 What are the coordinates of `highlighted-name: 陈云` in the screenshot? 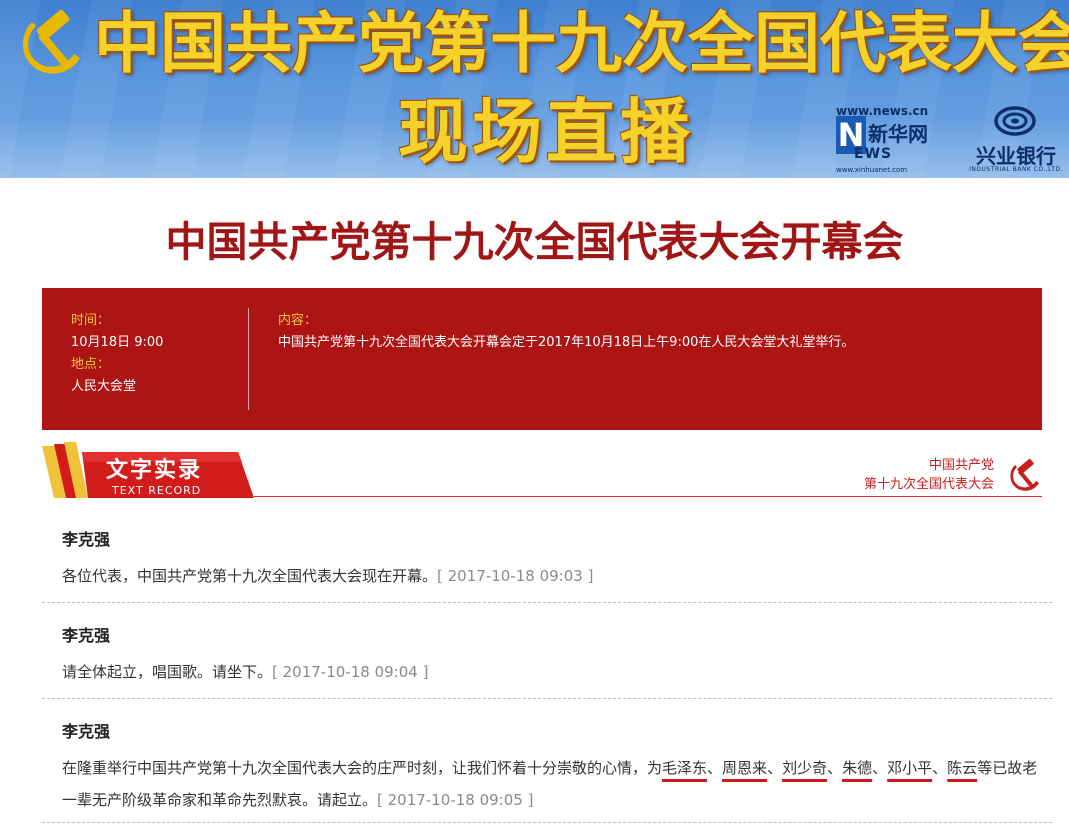 It's located at (962, 768).